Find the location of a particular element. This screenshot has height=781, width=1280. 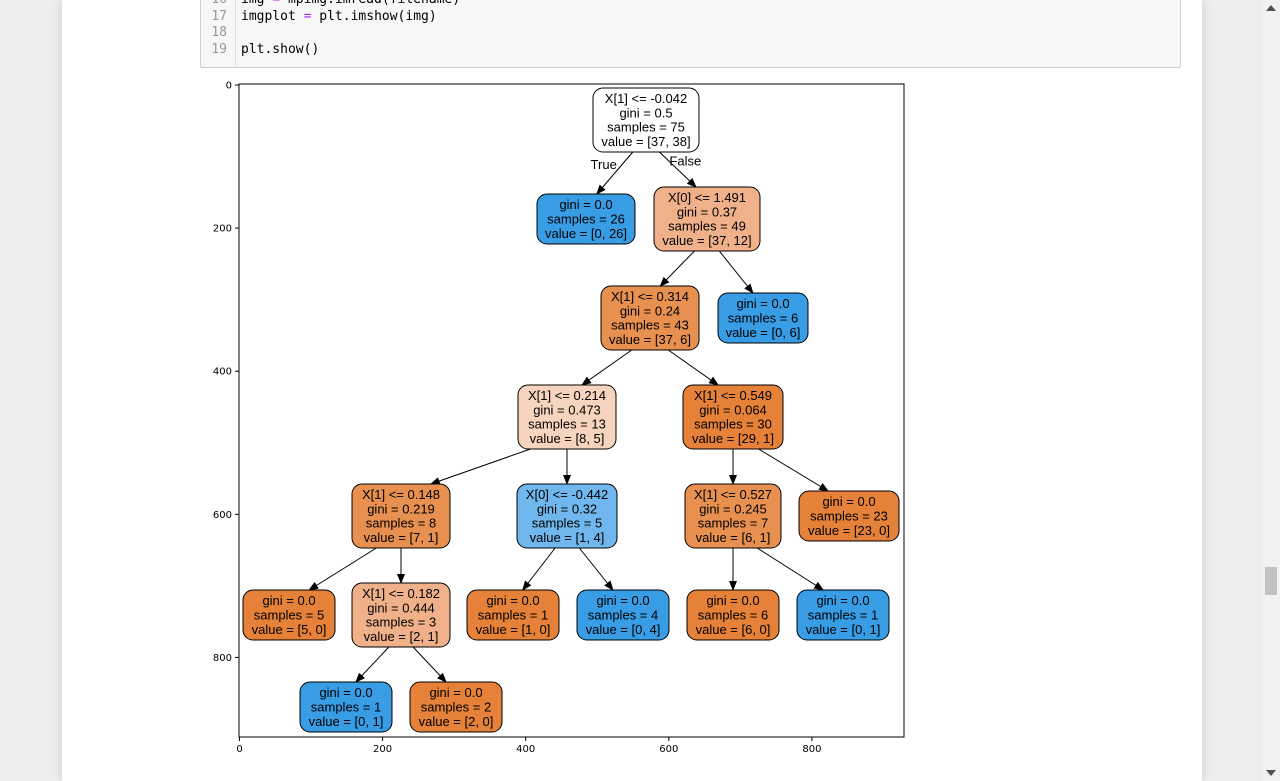

tree-node-text: samples = 30 is located at coordinates (733, 424).